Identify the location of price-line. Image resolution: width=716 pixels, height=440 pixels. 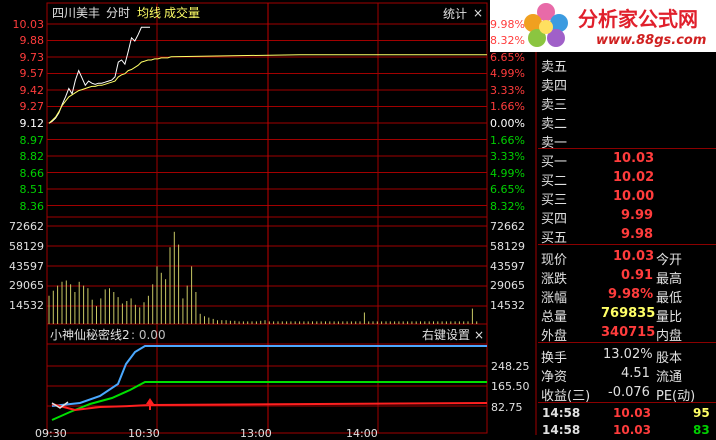
(99, 75).